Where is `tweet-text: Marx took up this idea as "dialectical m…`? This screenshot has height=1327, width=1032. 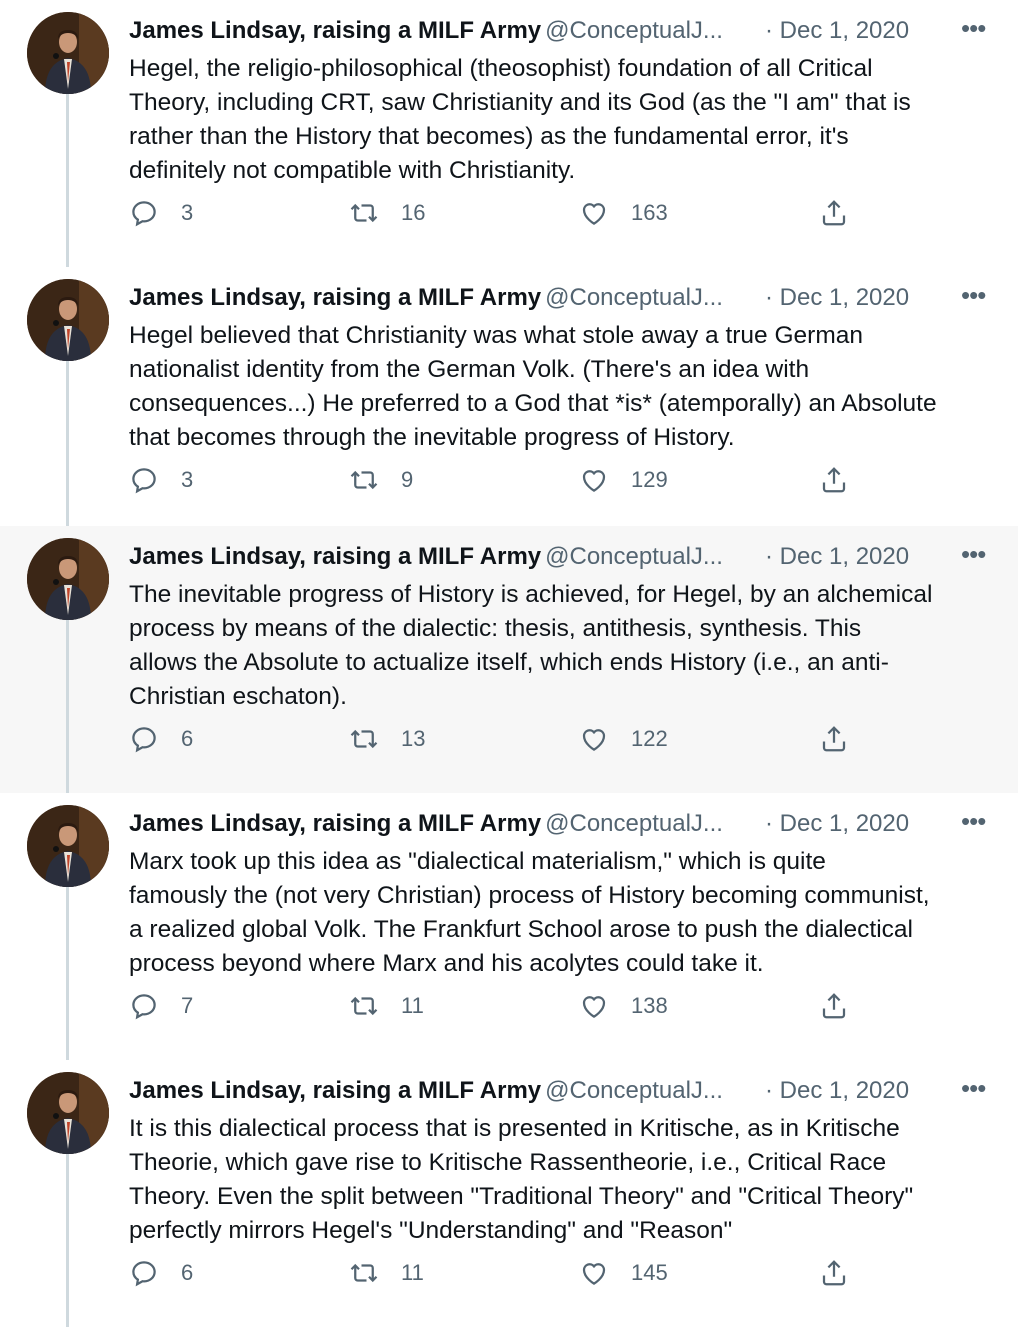
tweet-text: Marx took up this idea as "dialectical m… is located at coordinates (529, 912).